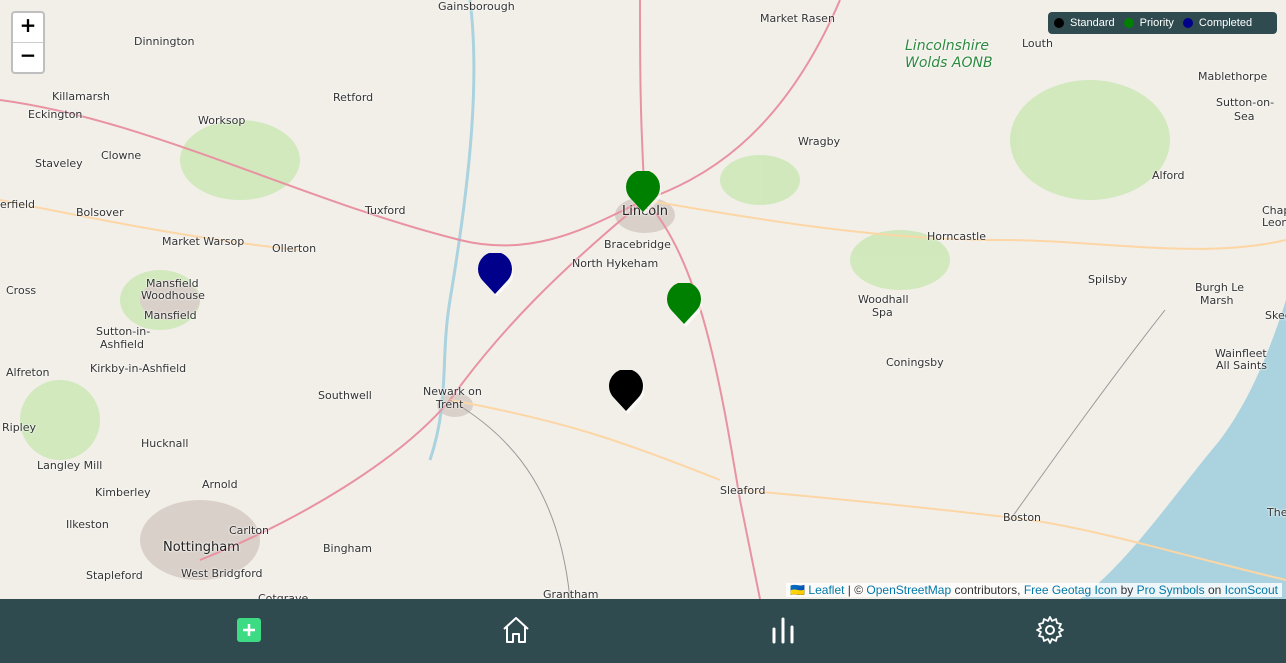 The height and width of the screenshot is (663, 1286). What do you see at coordinates (385, 210) in the screenshot?
I see `place-label: Tuxford` at bounding box center [385, 210].